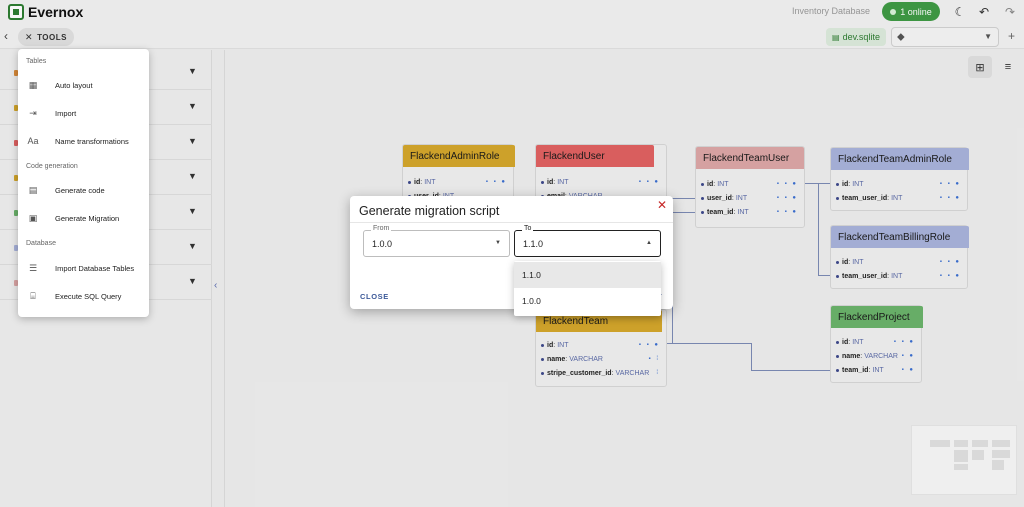 Image resolution: width=1024 pixels, height=507 pixels. I want to click on import-icon: ⇥, so click(33, 112).